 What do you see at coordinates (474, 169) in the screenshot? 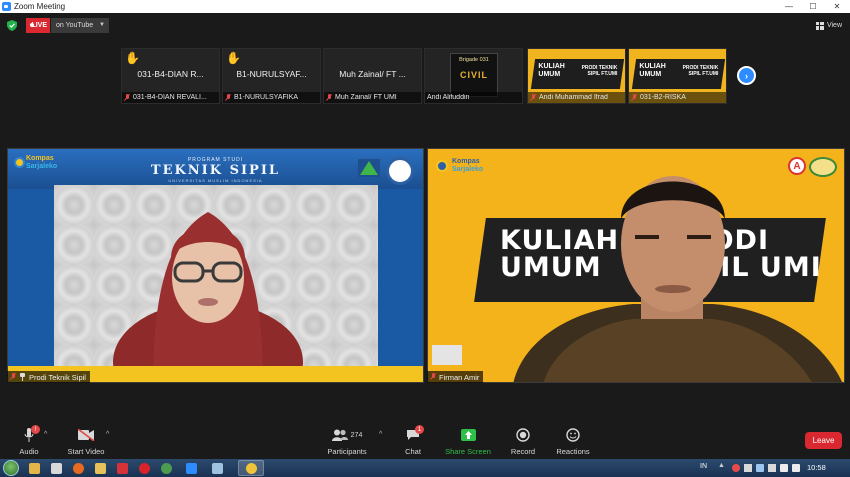
I see `kompas-logo: Kompas Sarjaleko` at bounding box center [474, 169].